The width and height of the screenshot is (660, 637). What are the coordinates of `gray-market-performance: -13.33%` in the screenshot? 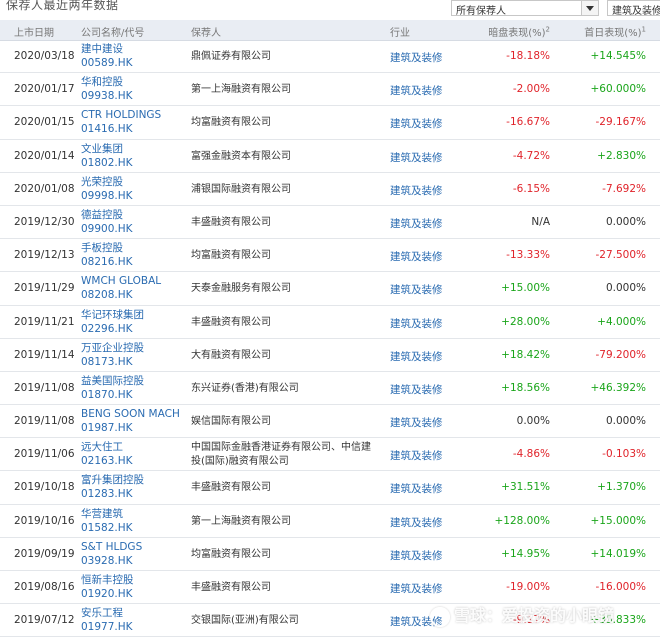 It's located at (528, 255).